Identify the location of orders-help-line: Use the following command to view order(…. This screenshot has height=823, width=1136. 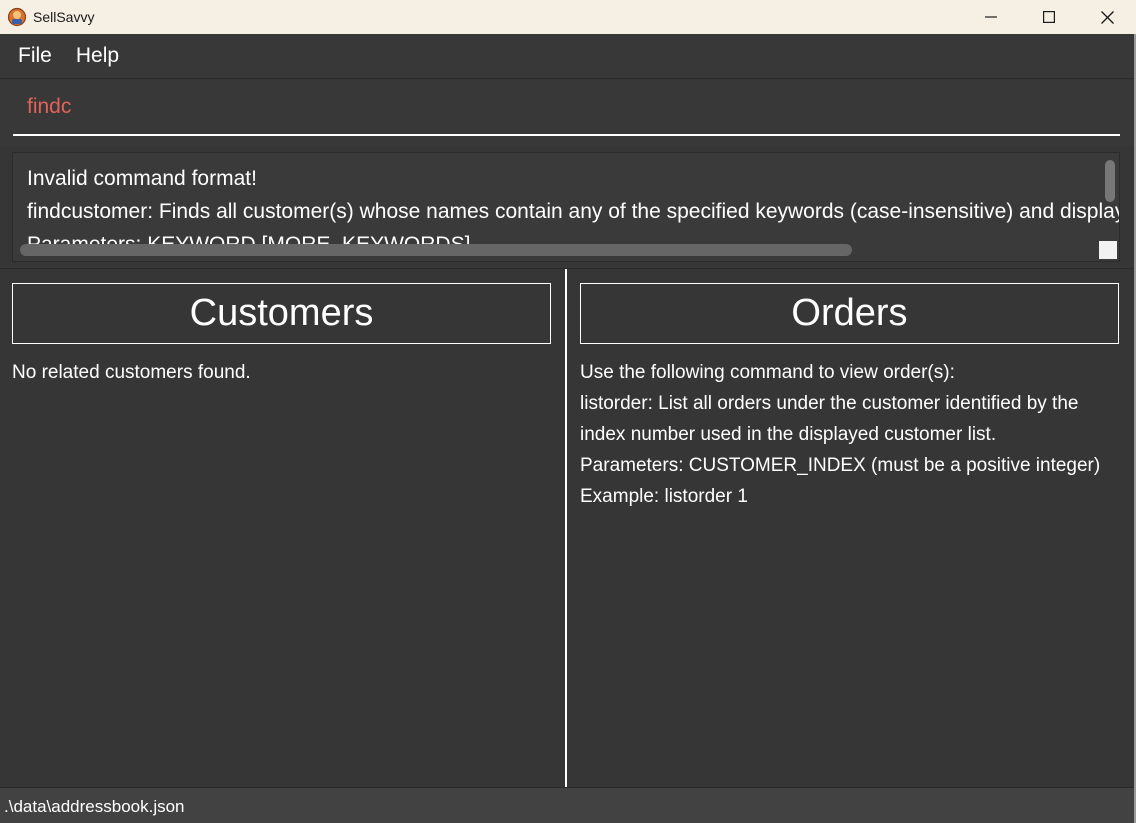
(767, 372).